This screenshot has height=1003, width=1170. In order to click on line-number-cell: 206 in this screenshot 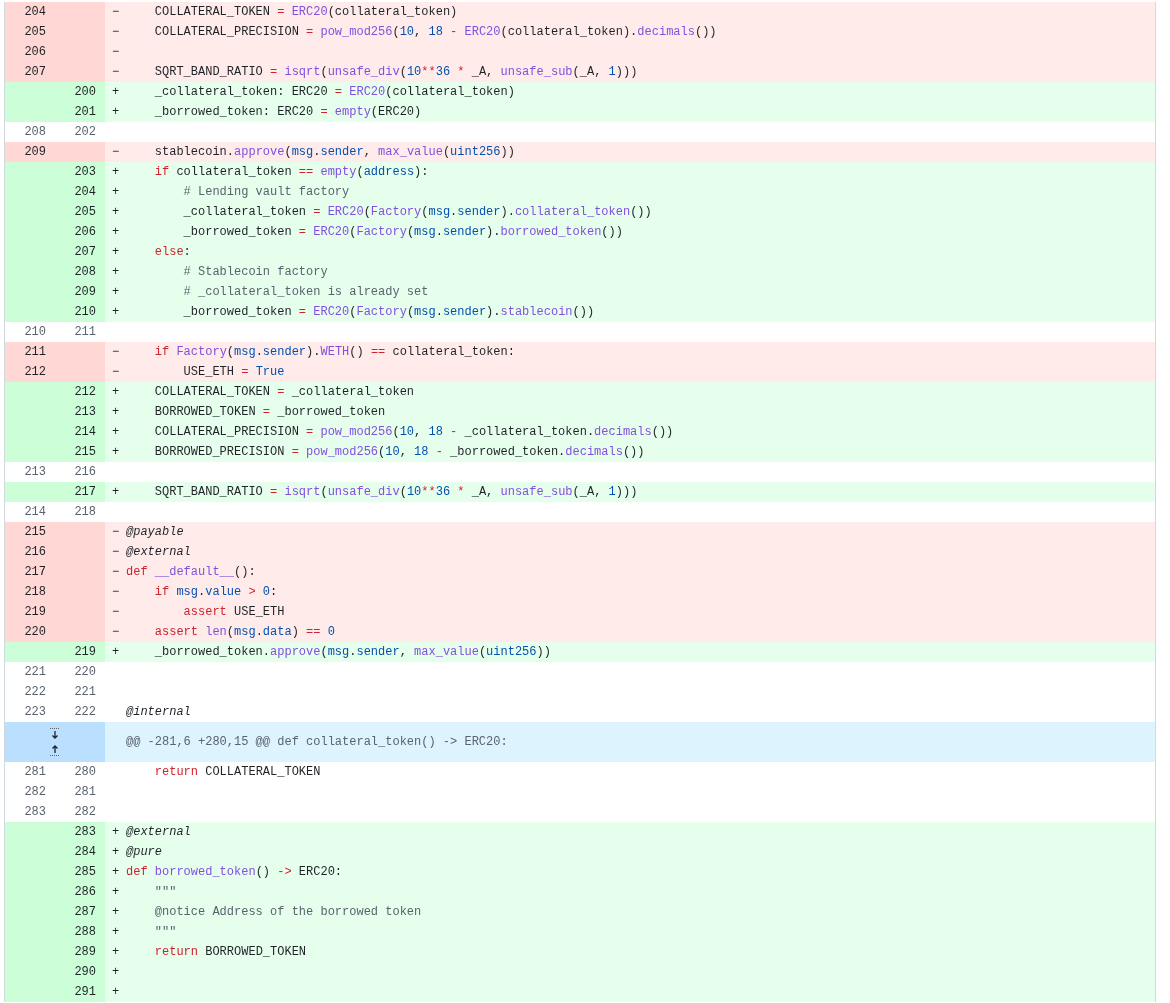, I will do `click(80, 232)`.